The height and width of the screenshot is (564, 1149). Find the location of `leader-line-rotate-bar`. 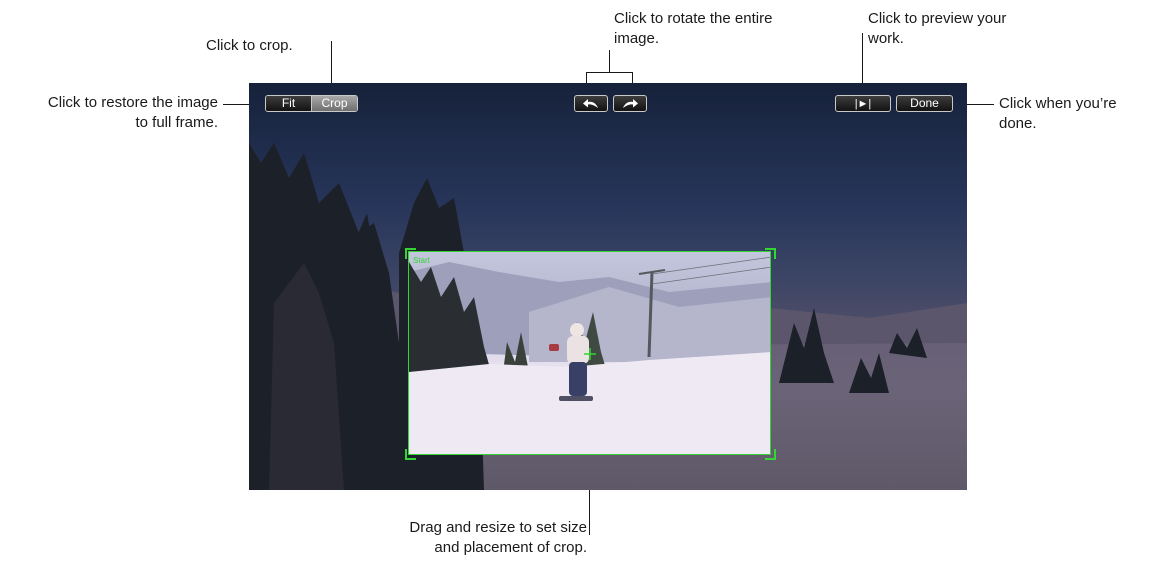

leader-line-rotate-bar is located at coordinates (609, 72).